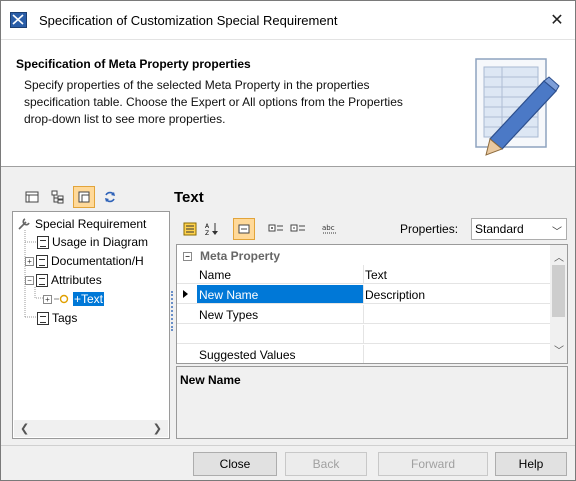 The image size is (576, 481). What do you see at coordinates (187, 256) in the screenshot?
I see `collapse-icon: −` at bounding box center [187, 256].